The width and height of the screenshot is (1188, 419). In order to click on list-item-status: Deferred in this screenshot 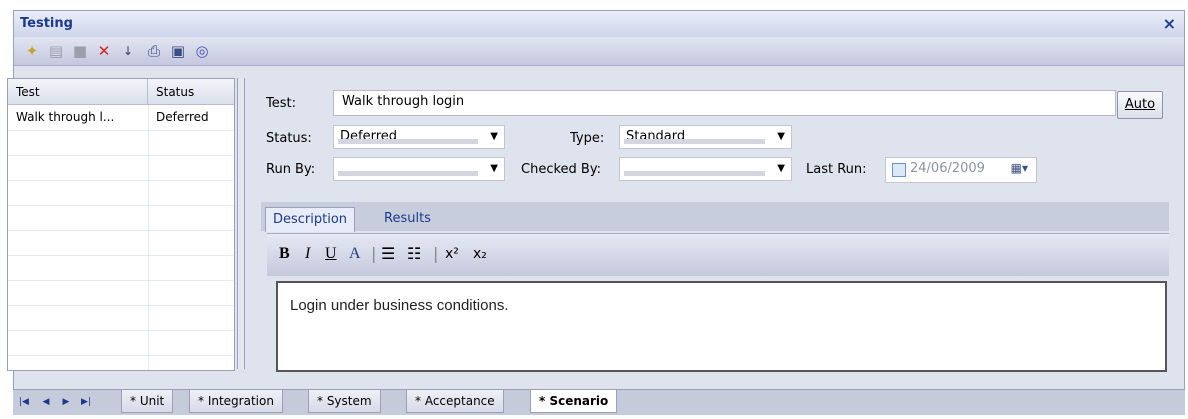, I will do `click(191, 117)`.